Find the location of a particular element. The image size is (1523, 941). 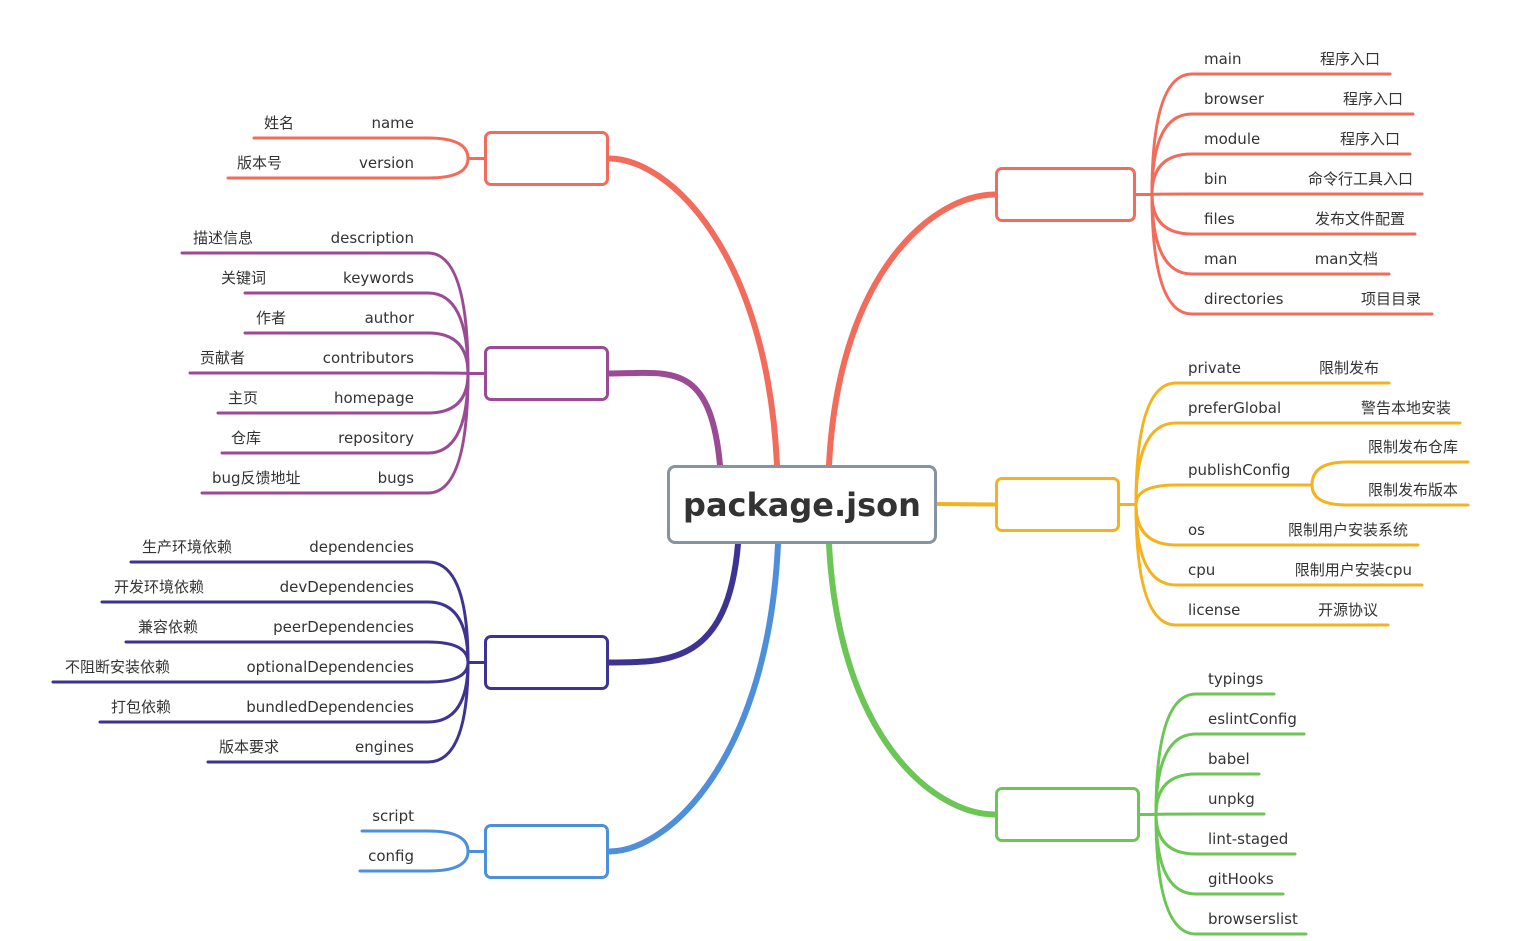

item-desc: 命令行工具入口 is located at coordinates (1360, 179).